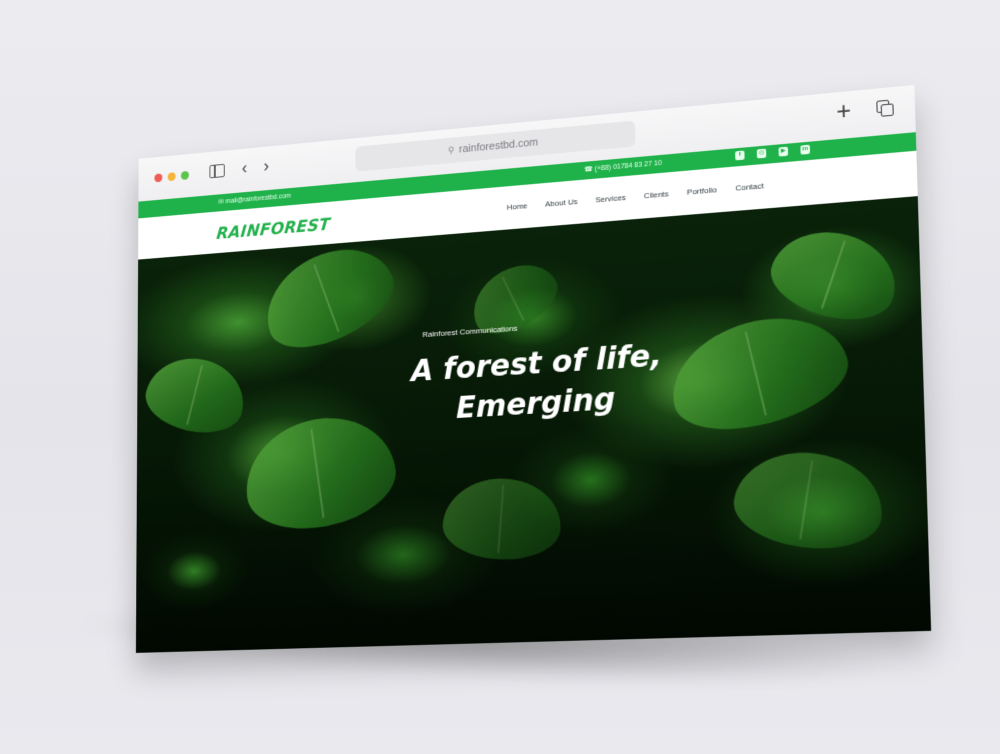 The width and height of the screenshot is (1000, 754). I want to click on social-icons: f ◎ ▶ in, so click(773, 152).